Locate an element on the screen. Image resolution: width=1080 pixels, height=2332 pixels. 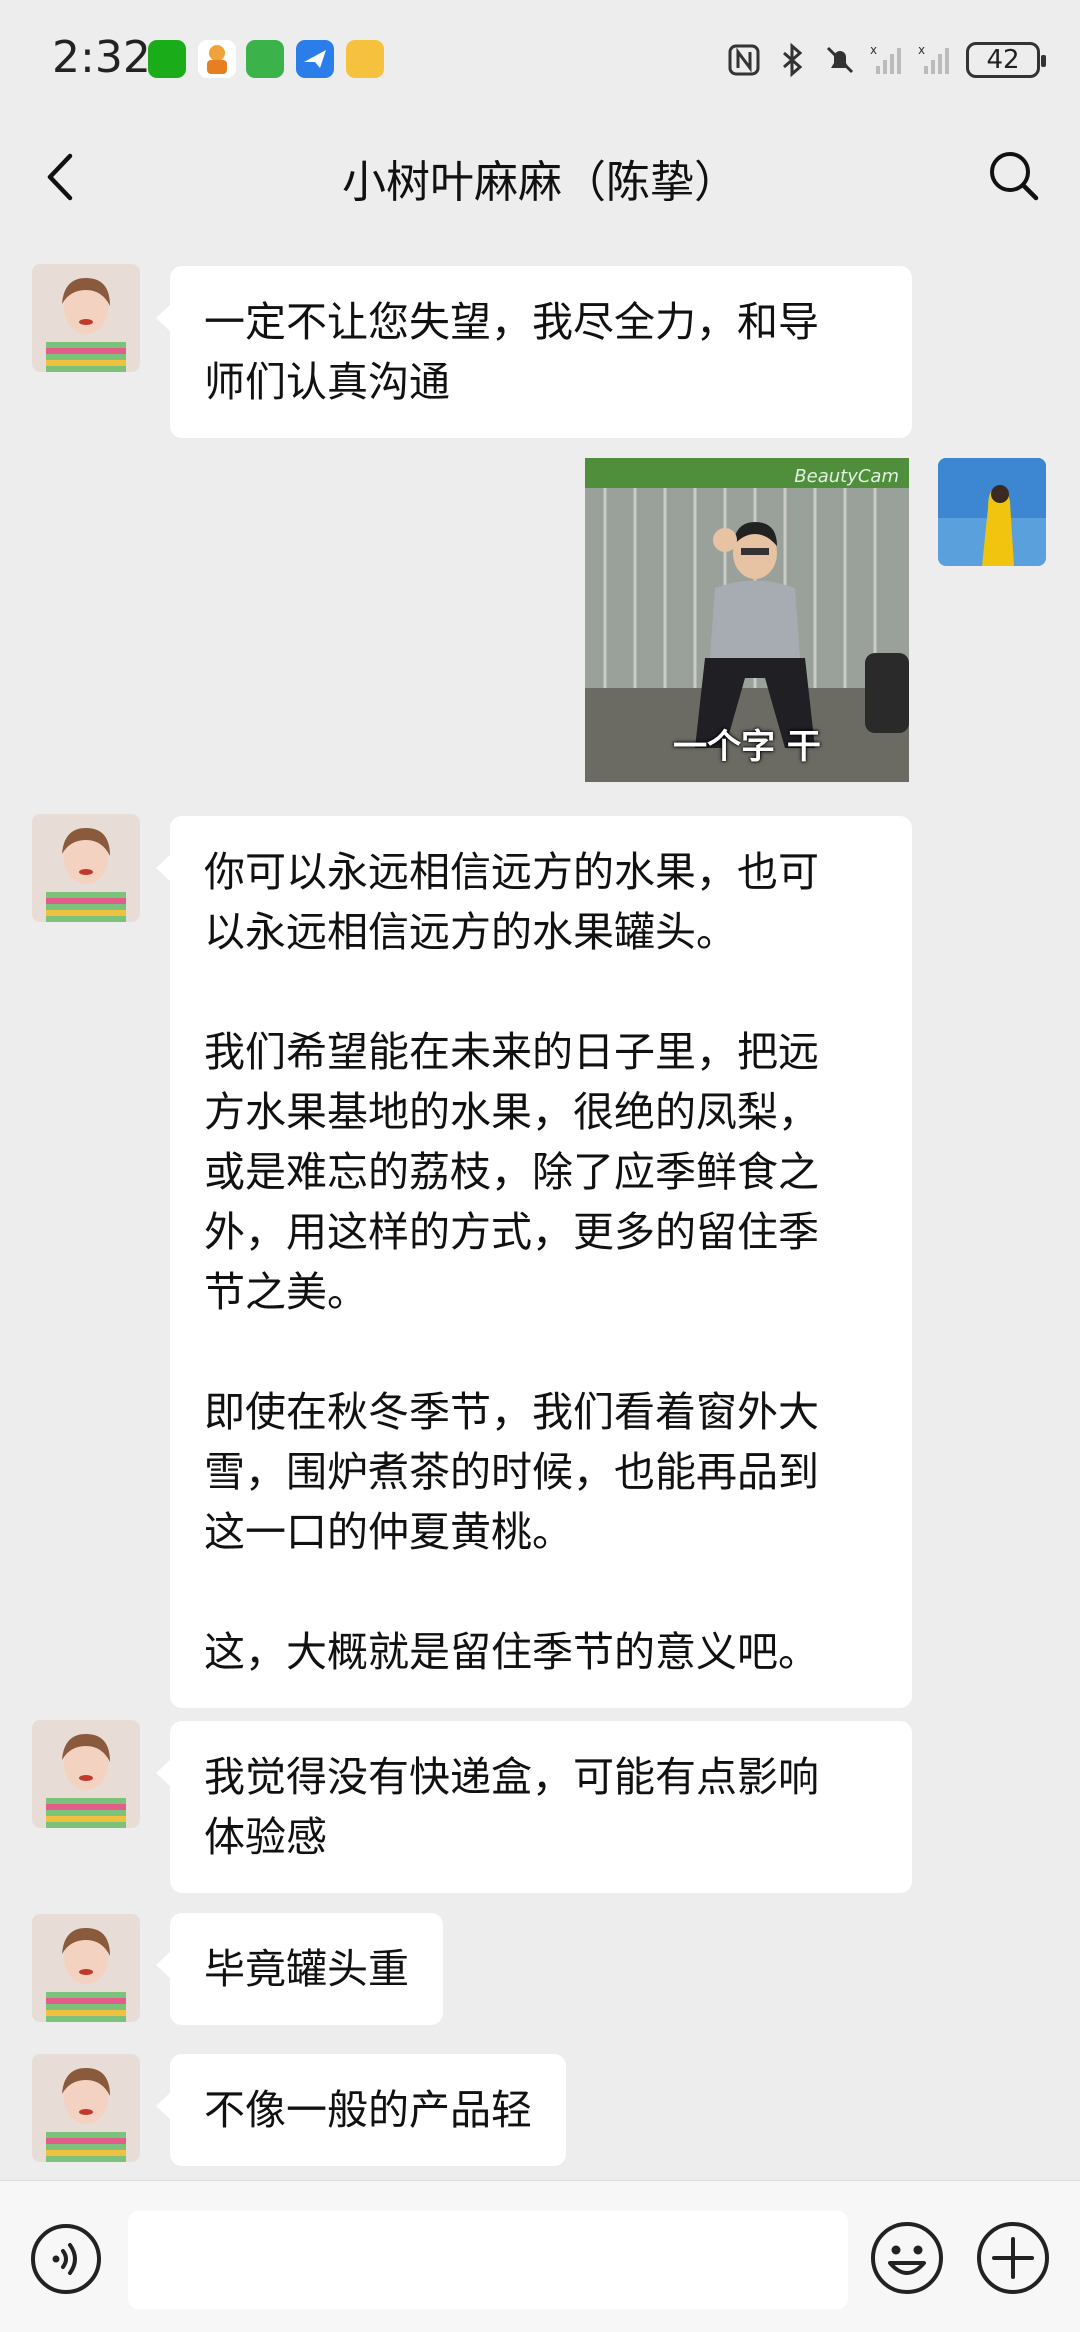
my-avatar is located at coordinates (992, 512).